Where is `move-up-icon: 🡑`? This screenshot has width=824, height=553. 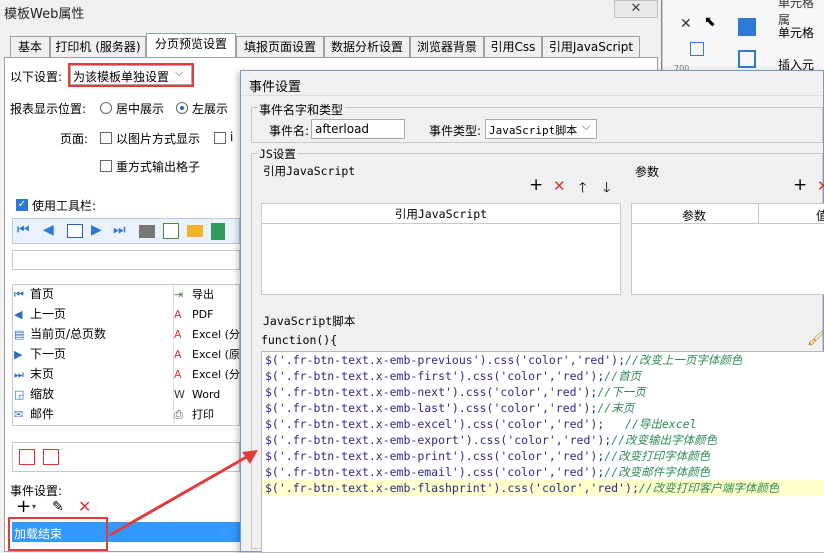 move-up-icon: 🡑 is located at coordinates (582, 189).